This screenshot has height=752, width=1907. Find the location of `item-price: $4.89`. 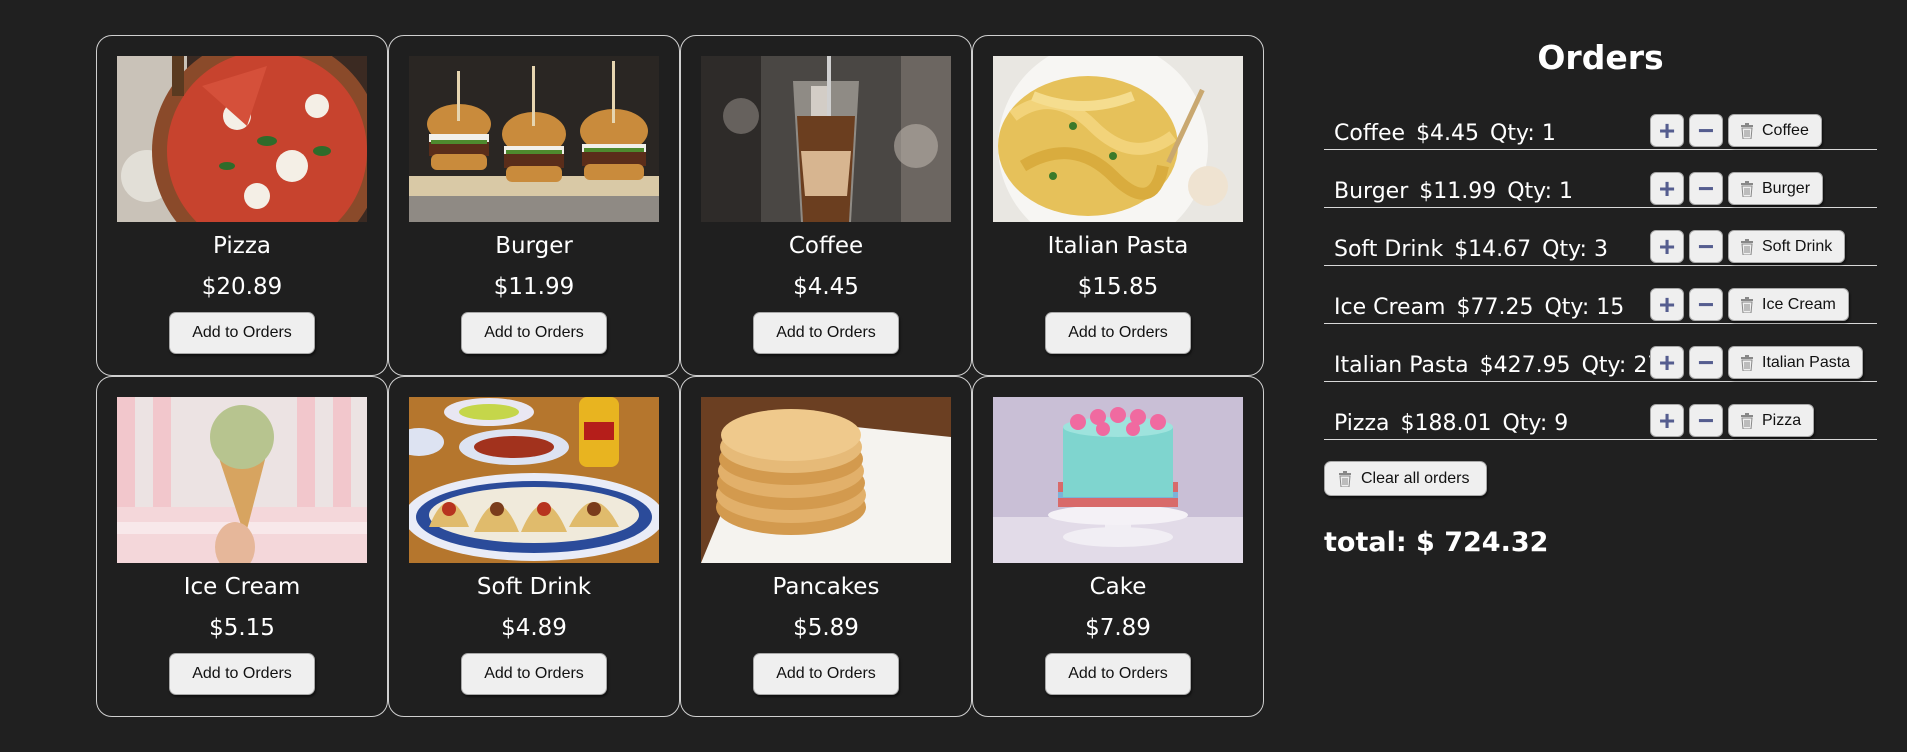

item-price: $4.89 is located at coordinates (534, 628).